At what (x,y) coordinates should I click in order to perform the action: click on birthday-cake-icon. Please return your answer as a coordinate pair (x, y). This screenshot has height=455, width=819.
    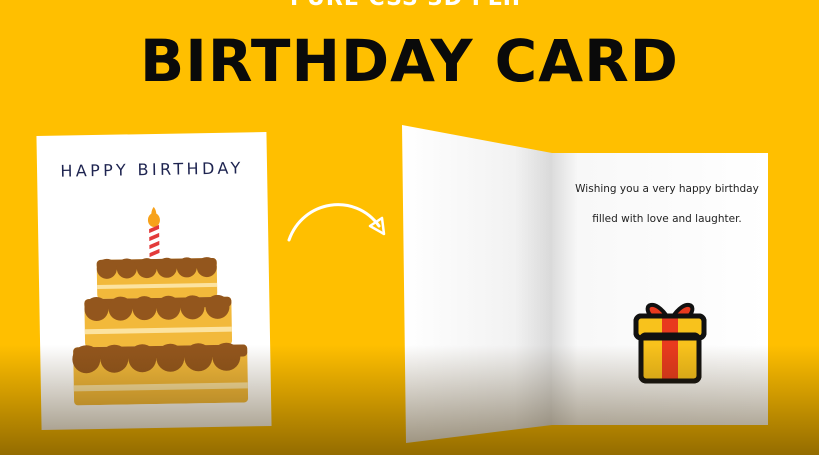
    Looking at the image, I should click on (160, 306).